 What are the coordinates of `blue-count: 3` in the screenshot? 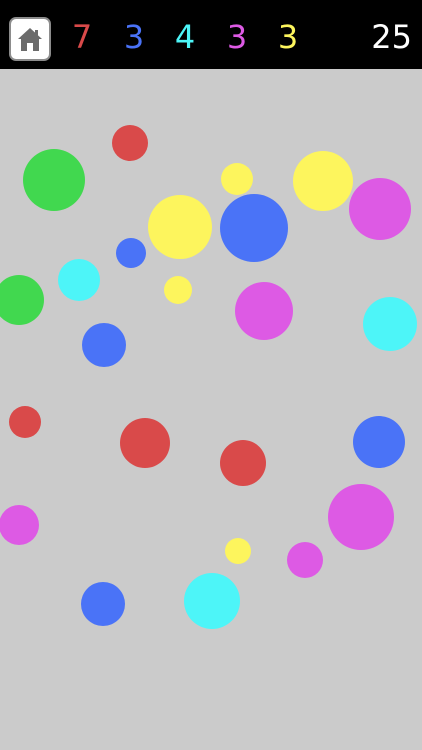 It's located at (134, 37).